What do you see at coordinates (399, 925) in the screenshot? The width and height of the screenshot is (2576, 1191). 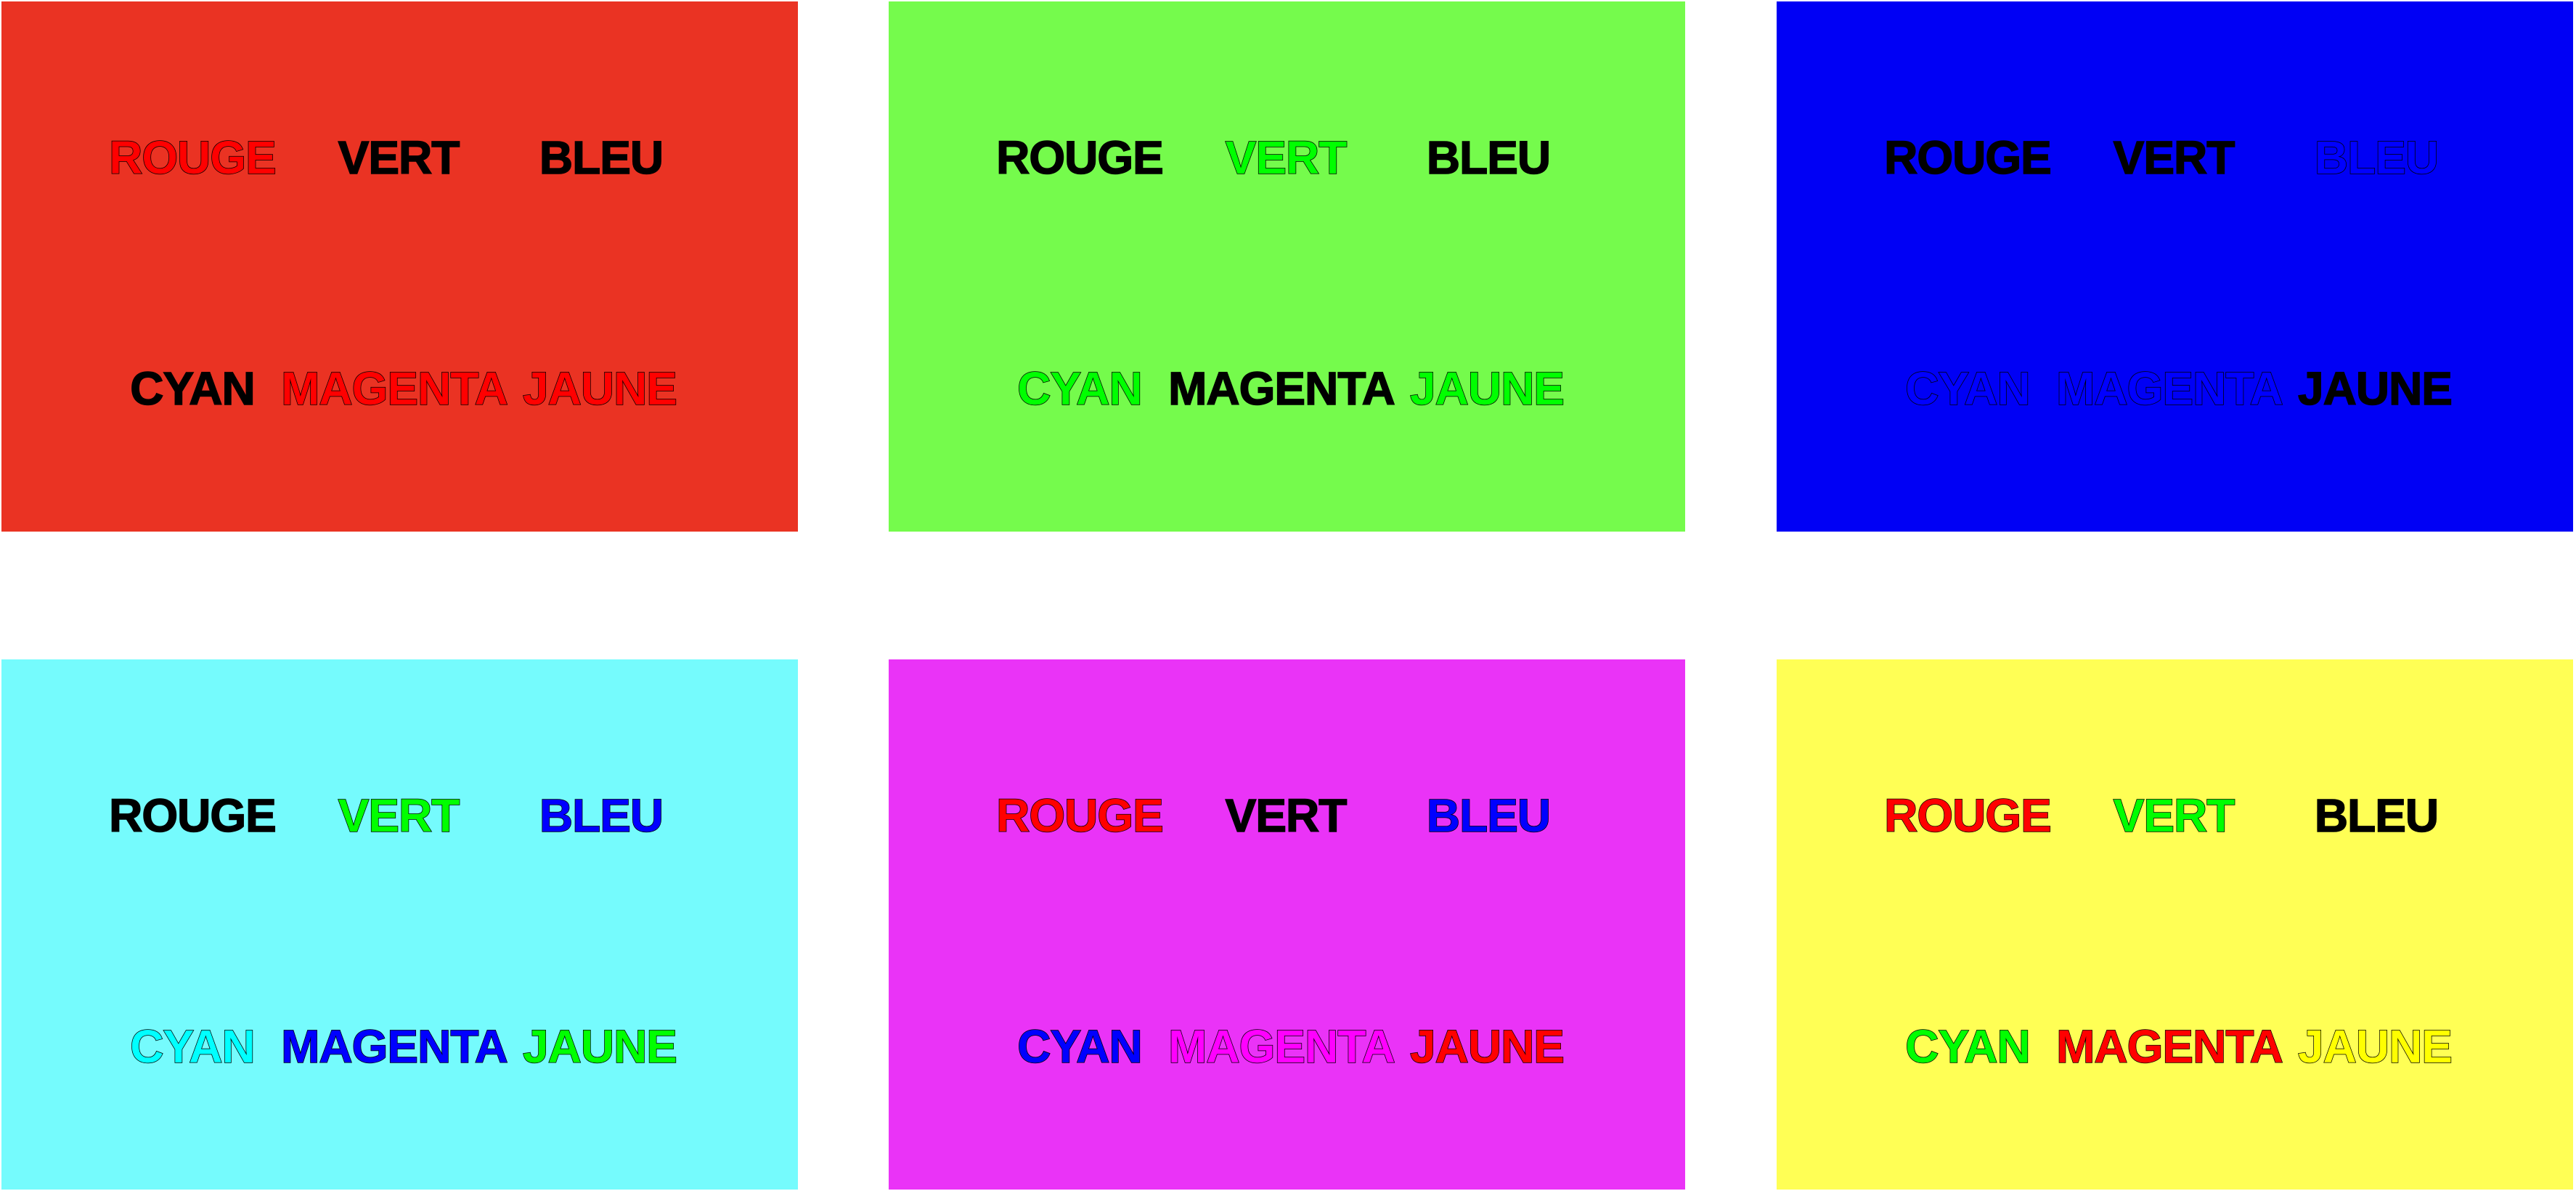 I see `color-panel-cyan: ROUGE VERT BLEU CYAN MAGENTA JAUNE` at bounding box center [399, 925].